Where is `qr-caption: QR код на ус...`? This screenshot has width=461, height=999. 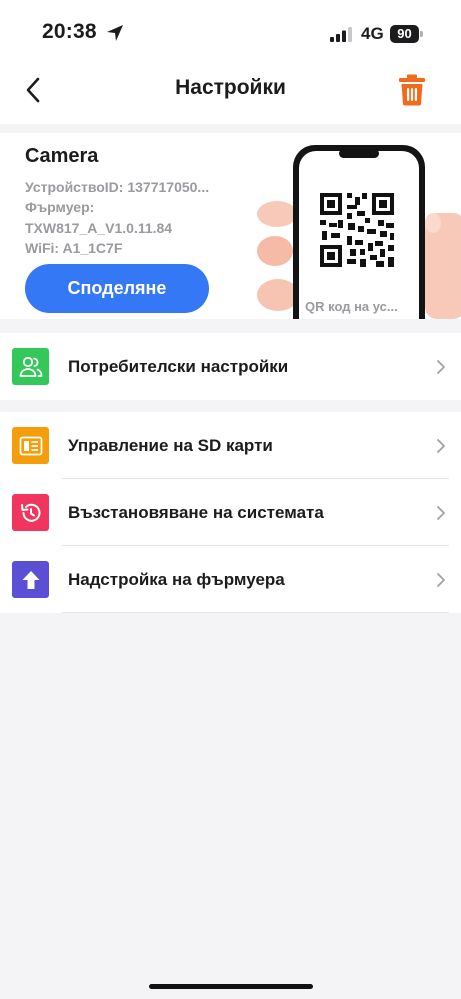 qr-caption: QR код на ус... is located at coordinates (351, 306).